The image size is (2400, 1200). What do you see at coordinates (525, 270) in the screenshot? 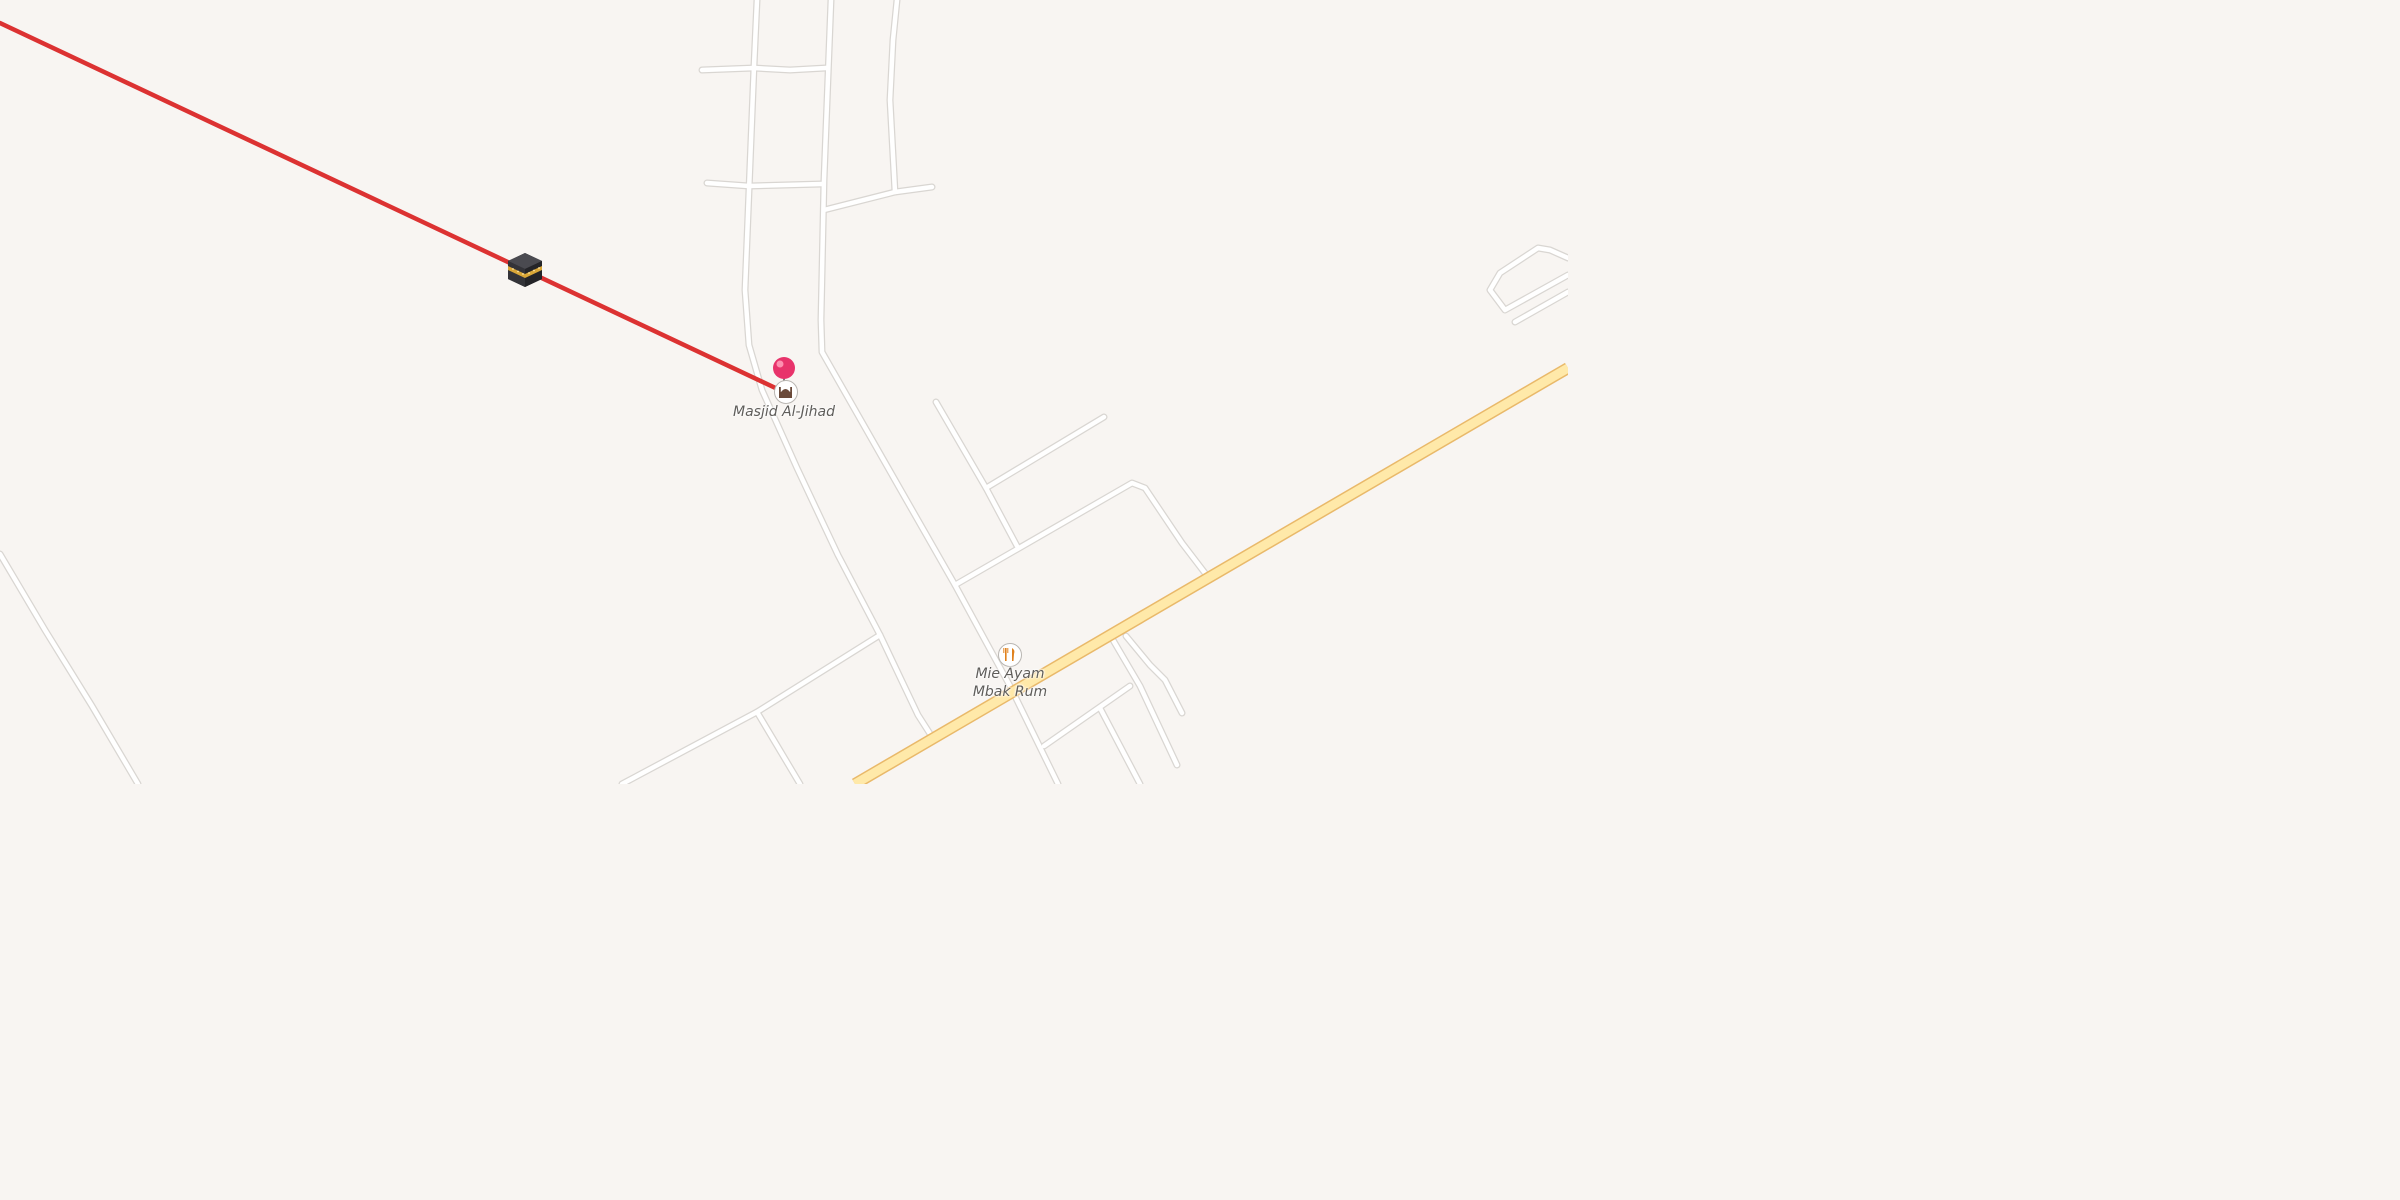
I see `kaaba-icon` at bounding box center [525, 270].